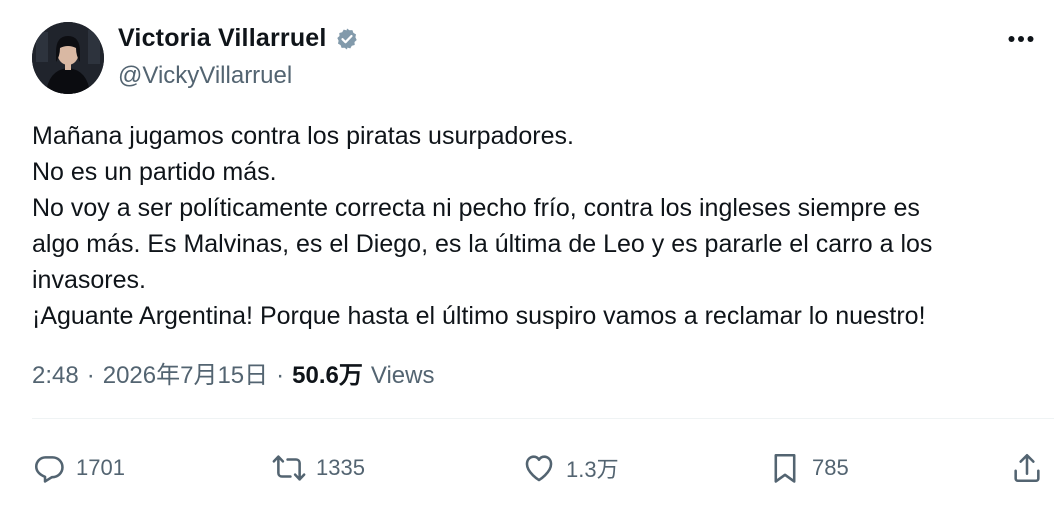 The image size is (1064, 512). I want to click on more-horizontal-icon, so click(1021, 39).